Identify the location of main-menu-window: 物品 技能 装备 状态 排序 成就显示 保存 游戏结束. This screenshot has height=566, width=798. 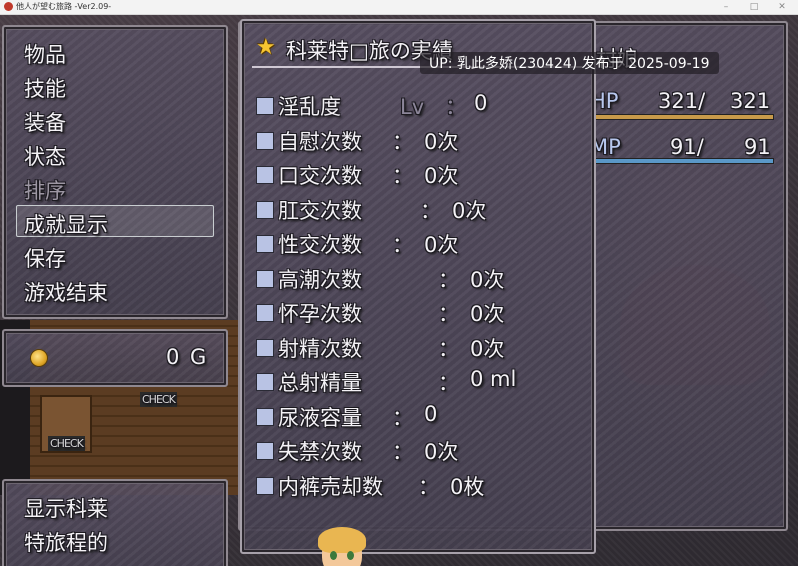
(115, 172).